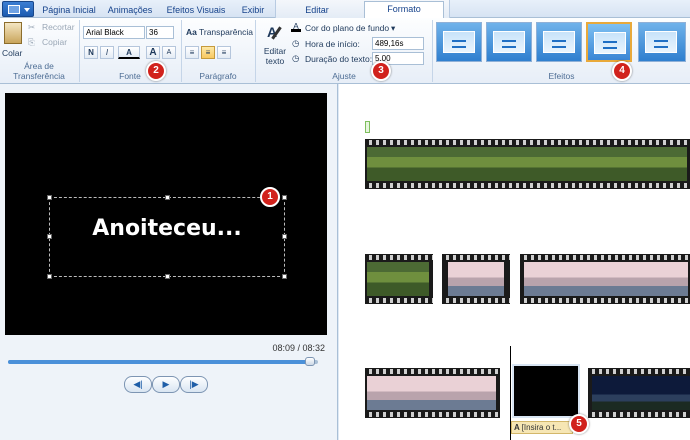  What do you see at coordinates (166, 384) in the screenshot?
I see `play-button: ▶` at bounding box center [166, 384].